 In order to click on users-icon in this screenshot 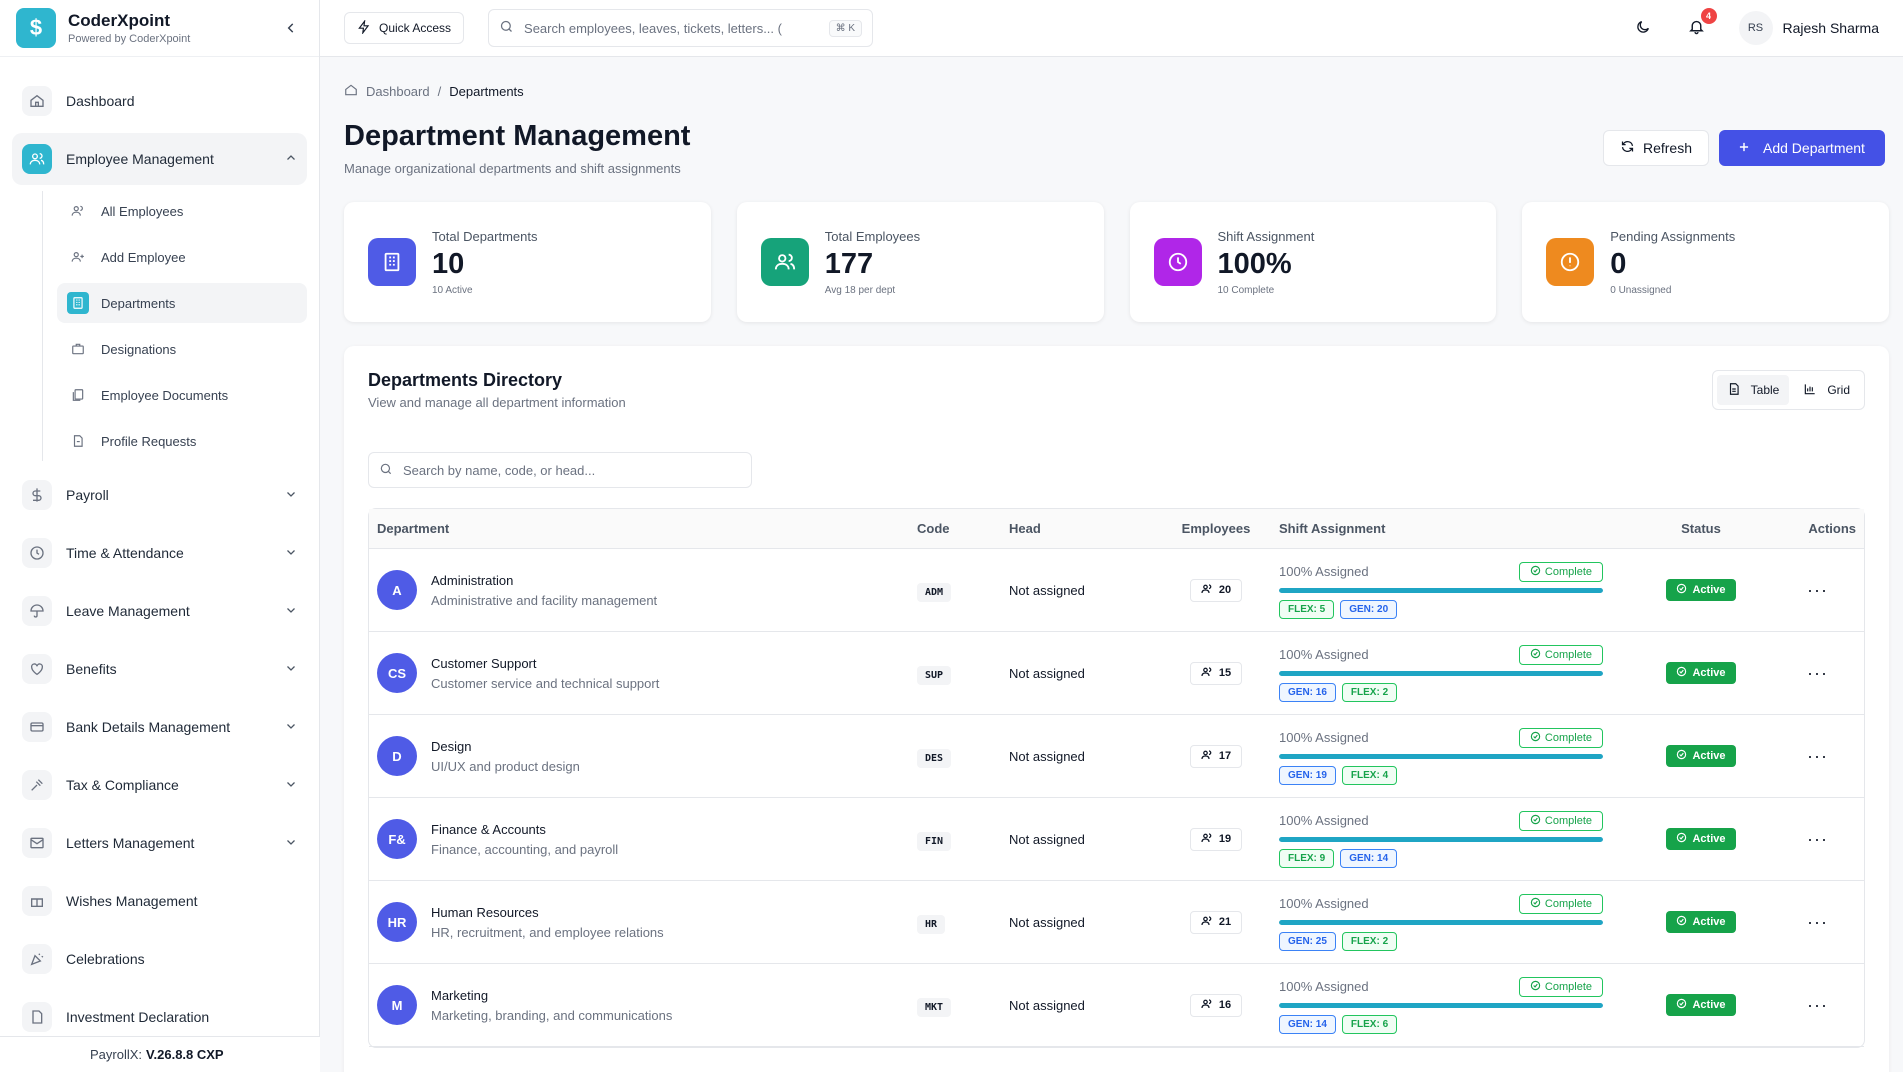, I will do `click(78, 211)`.